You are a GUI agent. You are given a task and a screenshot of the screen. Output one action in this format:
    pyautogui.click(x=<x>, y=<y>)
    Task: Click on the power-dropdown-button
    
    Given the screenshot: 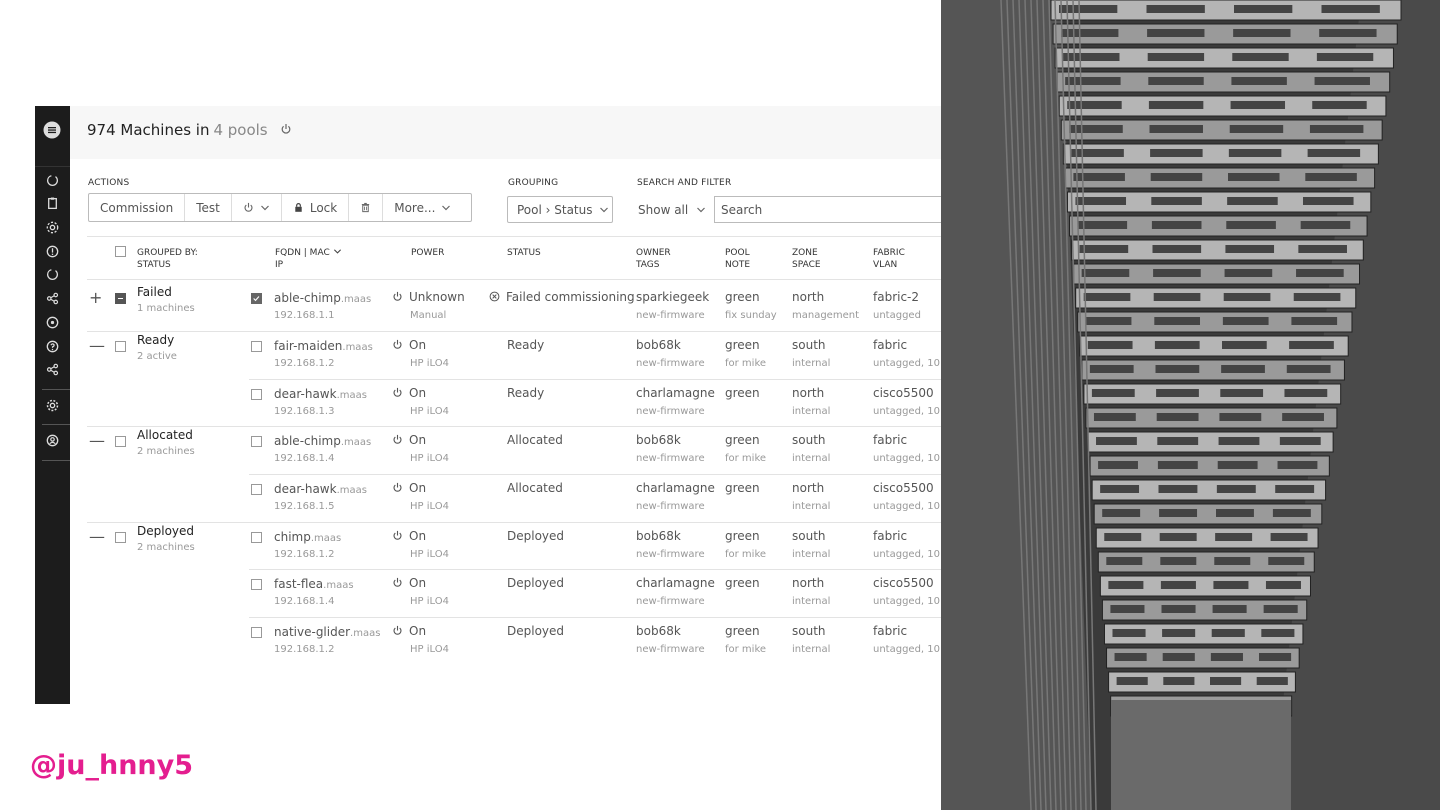 What is the action you would take?
    pyautogui.click(x=257, y=207)
    